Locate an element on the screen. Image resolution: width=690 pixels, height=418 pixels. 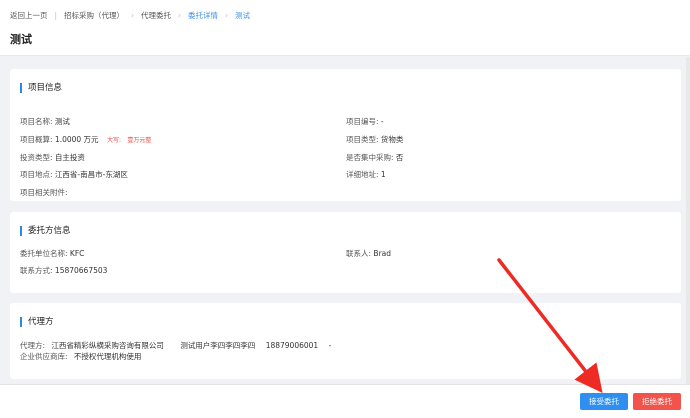
central-purchase-field: 是否集中采购: 否 is located at coordinates (374, 157).